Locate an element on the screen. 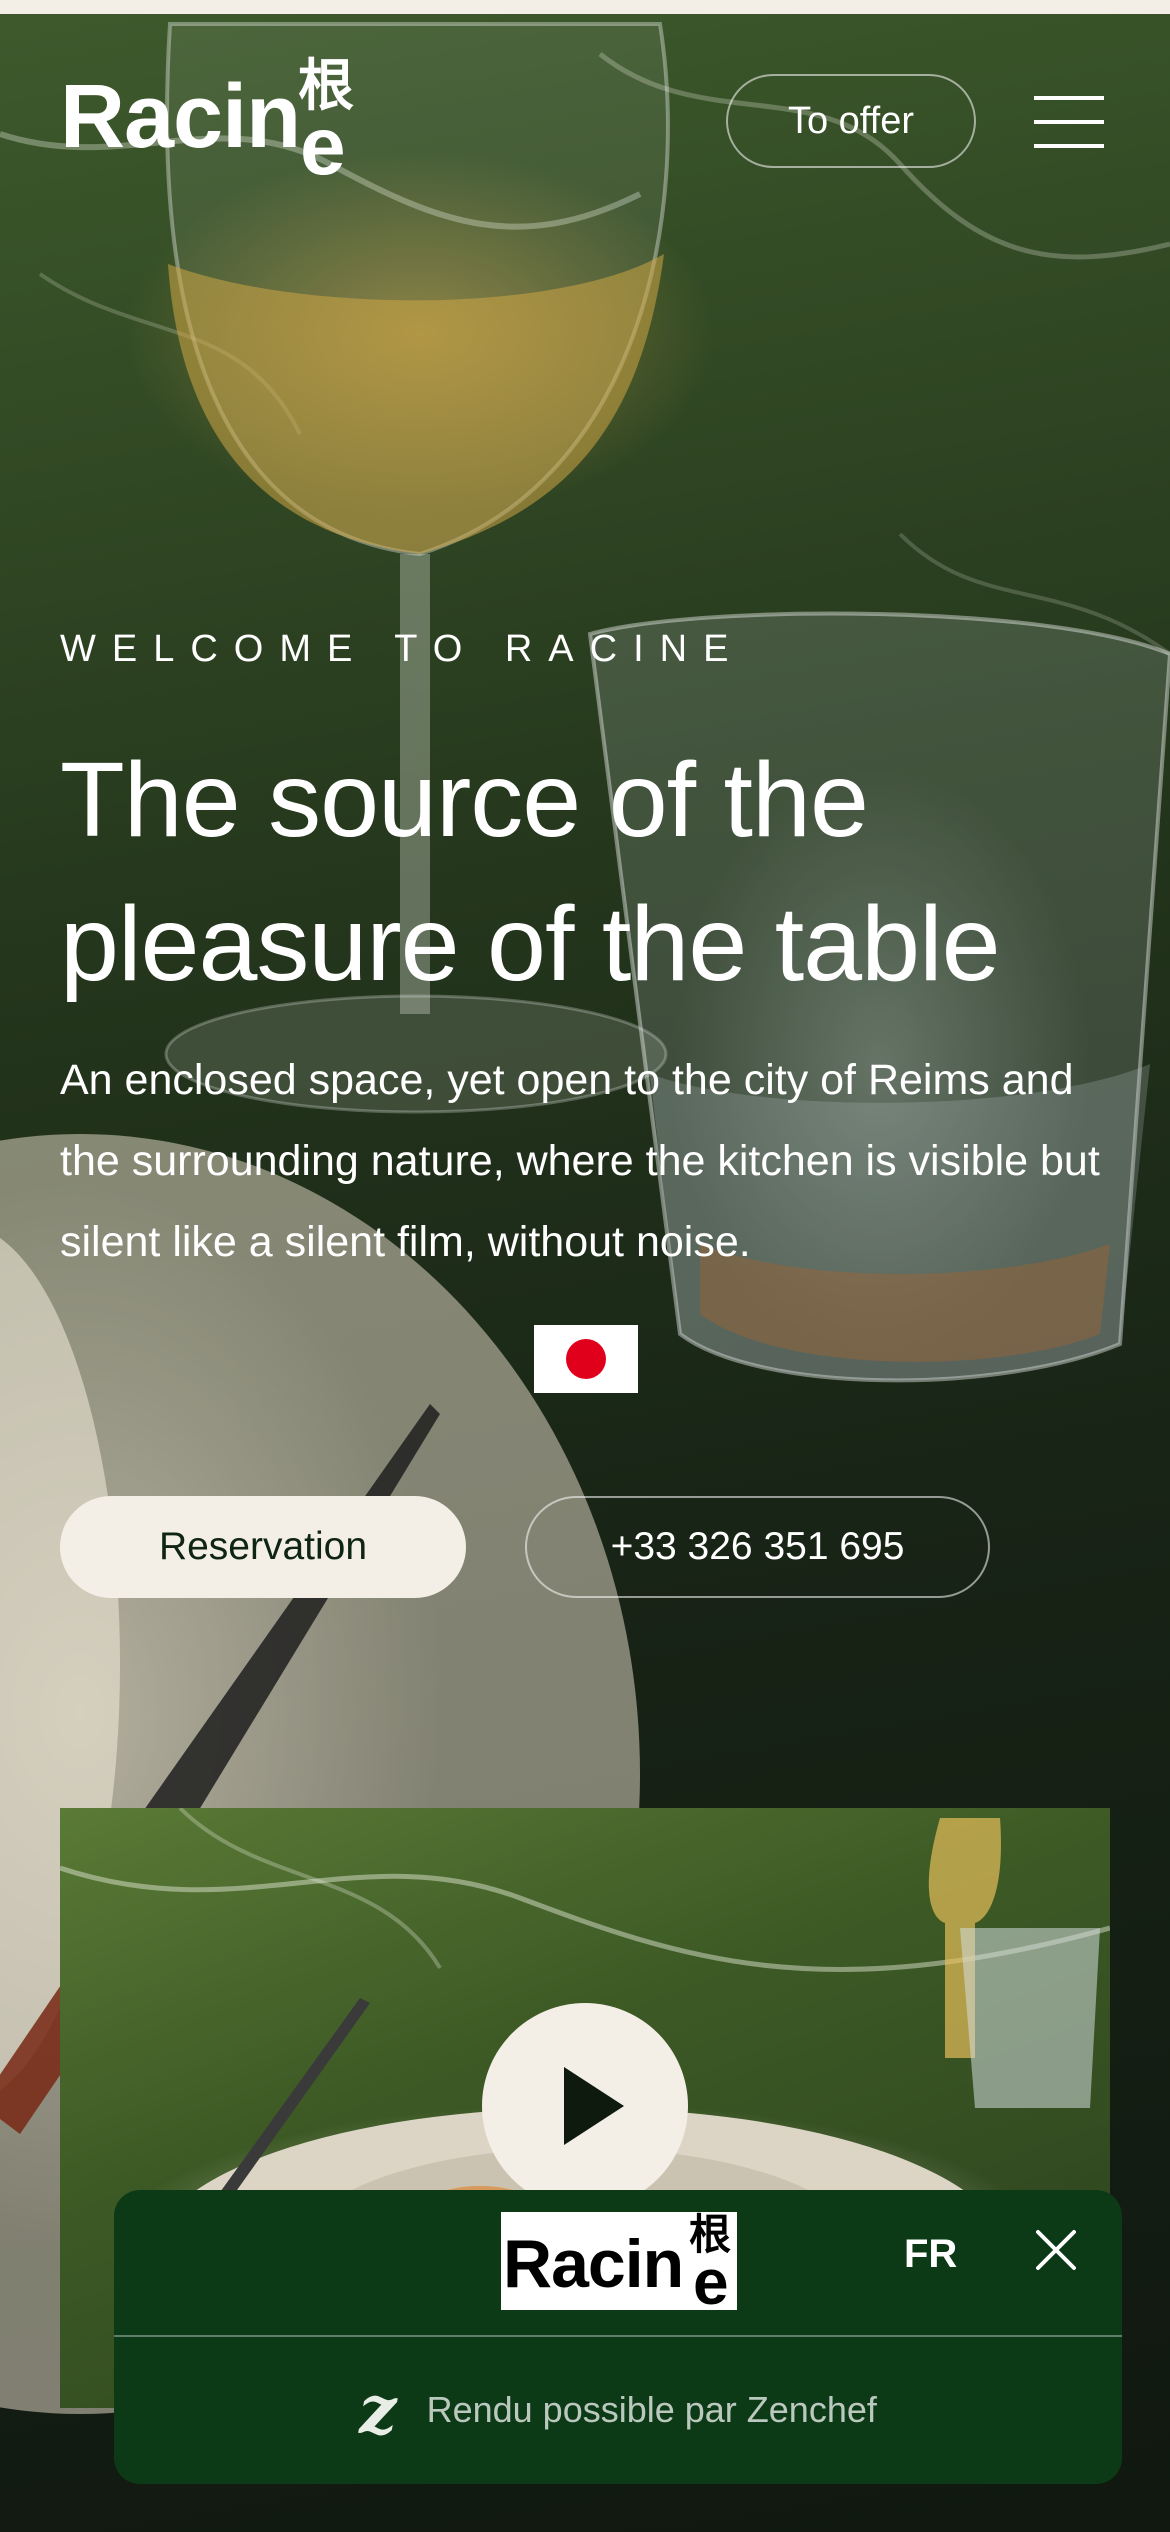 This screenshot has width=1170, height=2532. play-icon is located at coordinates (585, 2106).